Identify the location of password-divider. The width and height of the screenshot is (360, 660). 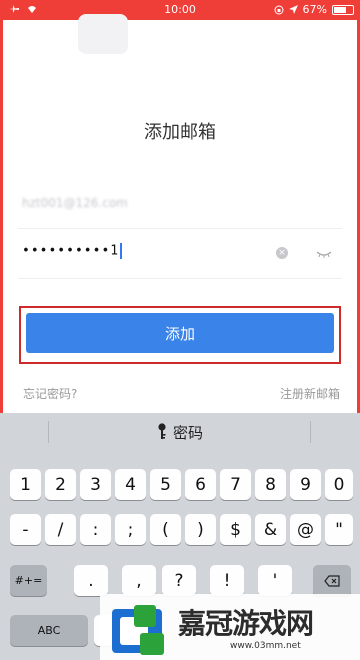
(180, 278).